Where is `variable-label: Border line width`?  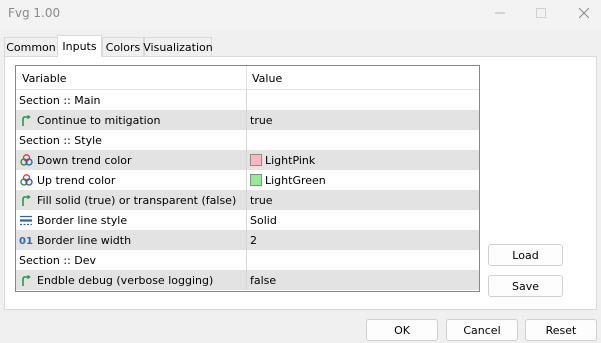
variable-label: Border line width is located at coordinates (84, 240).